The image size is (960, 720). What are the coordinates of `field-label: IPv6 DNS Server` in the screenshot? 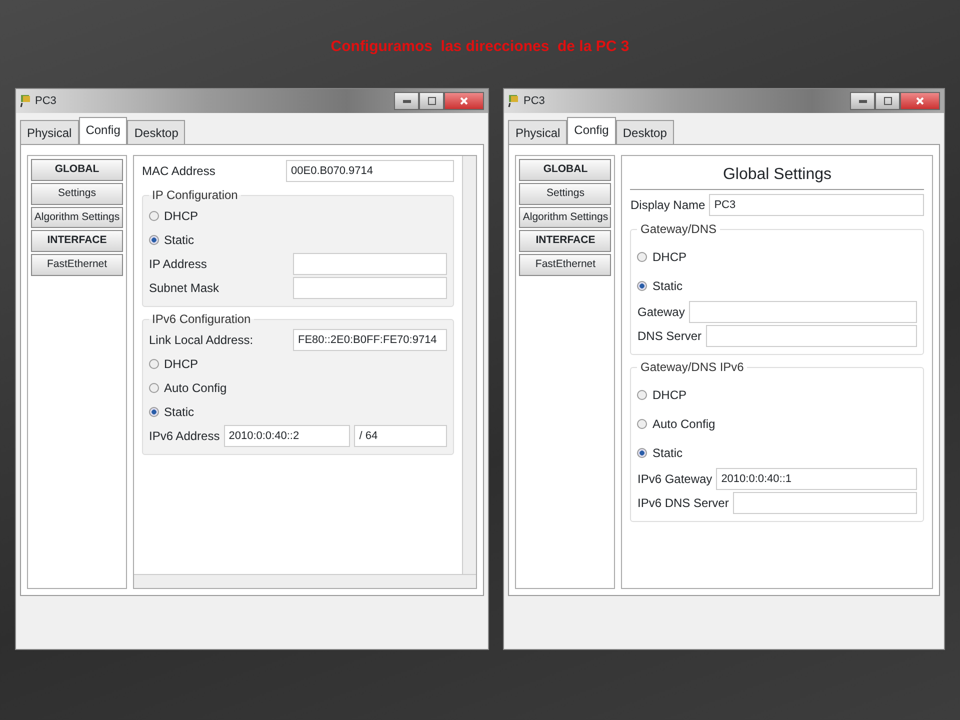 It's located at (683, 503).